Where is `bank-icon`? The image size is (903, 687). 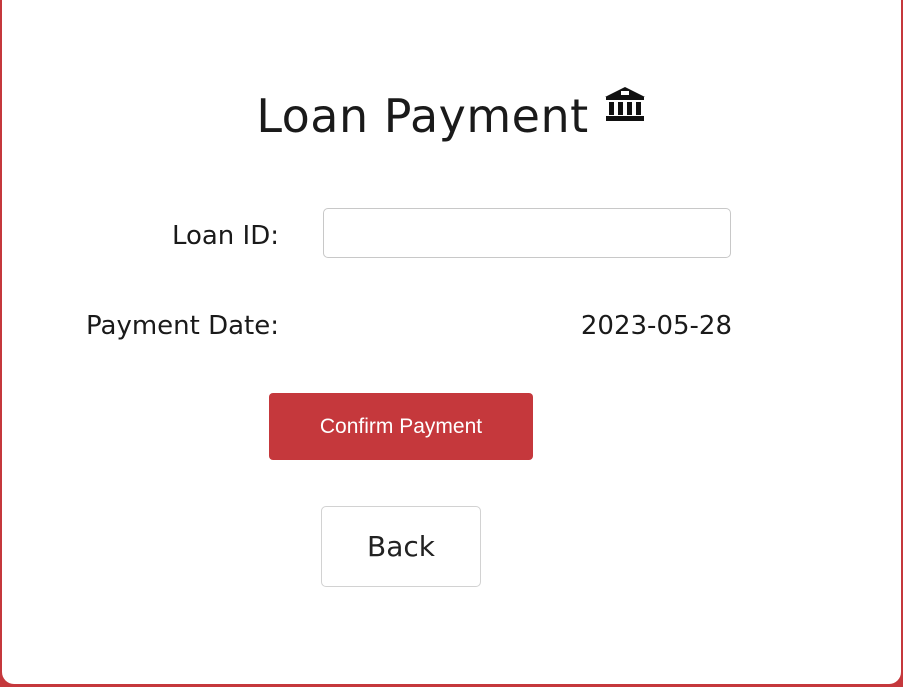 bank-icon is located at coordinates (624, 104).